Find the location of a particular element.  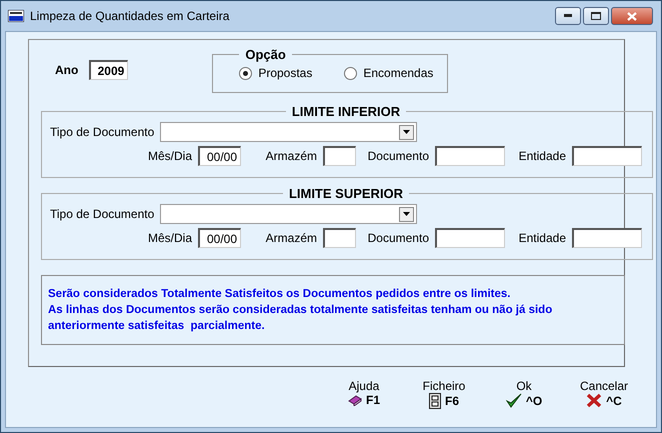

radio-option: Encomendas is located at coordinates (389, 73).